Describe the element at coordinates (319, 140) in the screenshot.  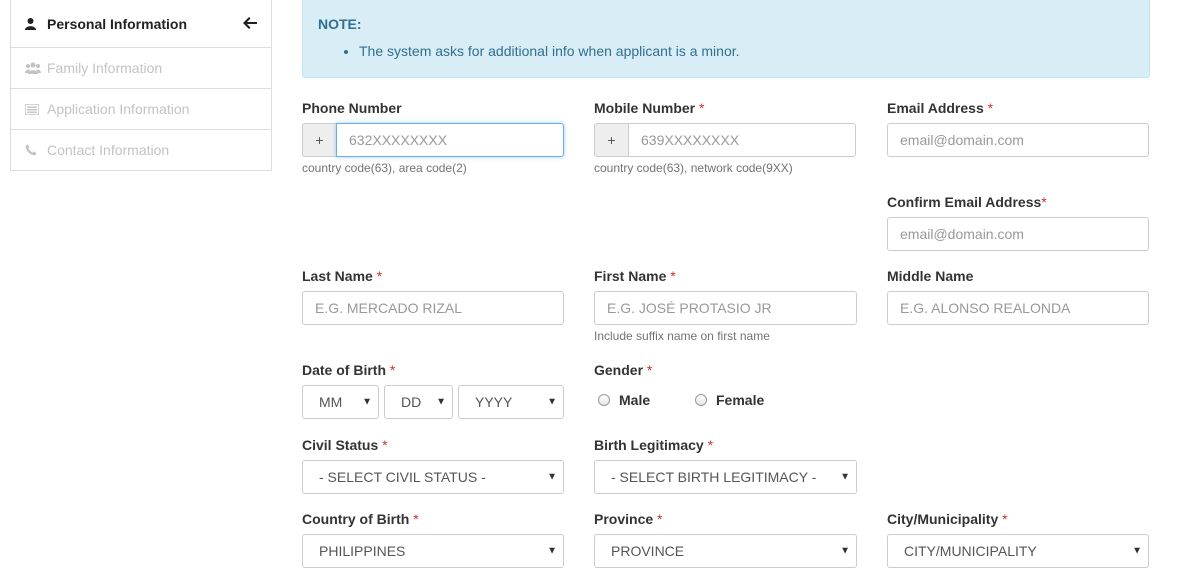
I see `phone-prefix-addon: +` at that location.